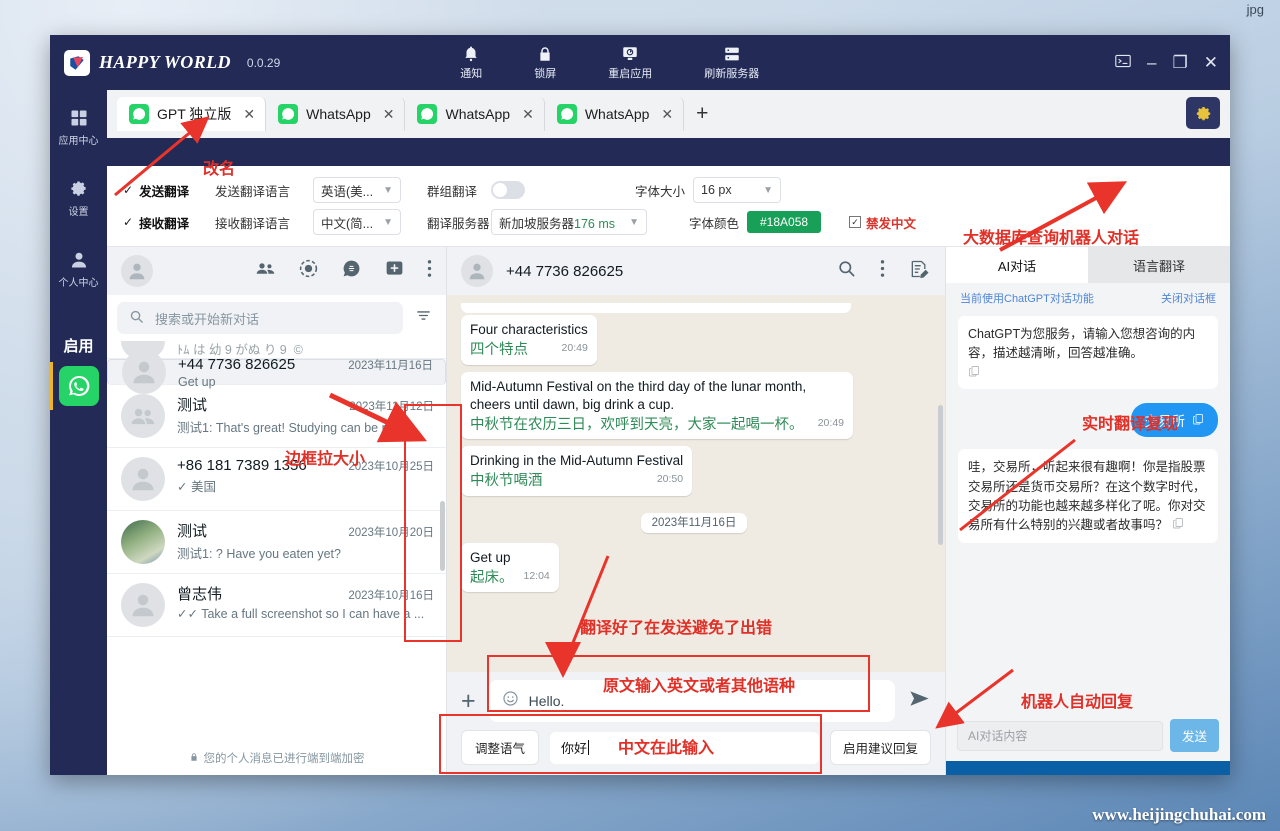  Describe the element at coordinates (846, 271) in the screenshot. I see `search-icon` at that location.